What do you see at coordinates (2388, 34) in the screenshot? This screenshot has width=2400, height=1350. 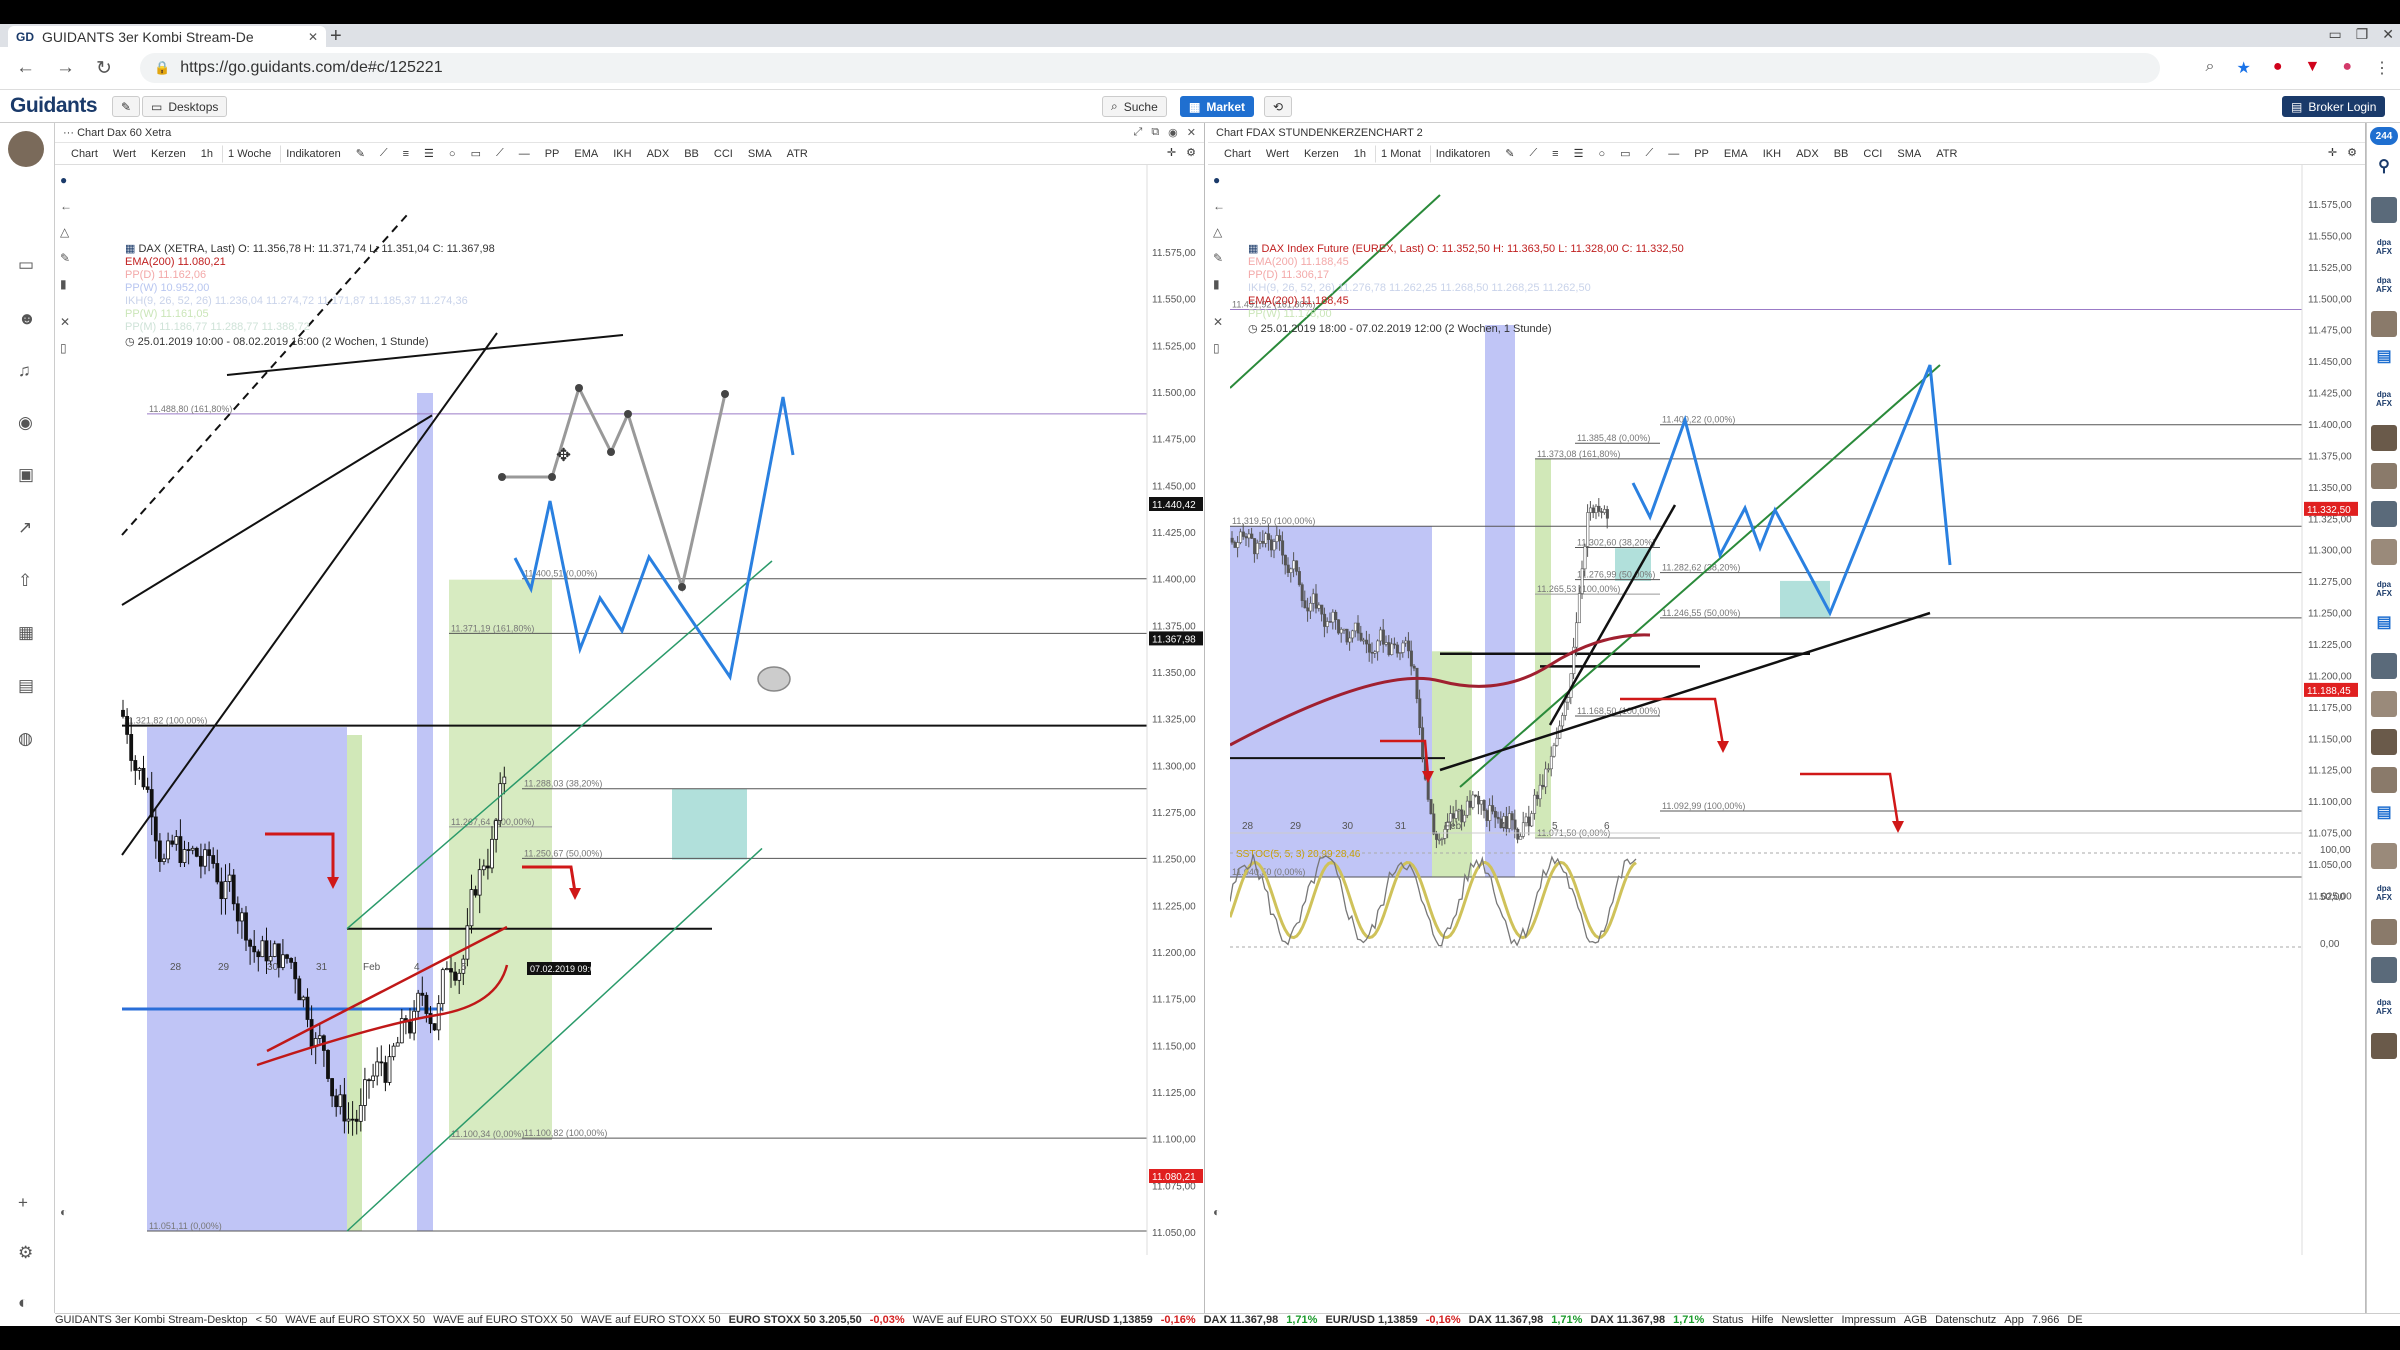 I see `close-window-icon: ✕` at bounding box center [2388, 34].